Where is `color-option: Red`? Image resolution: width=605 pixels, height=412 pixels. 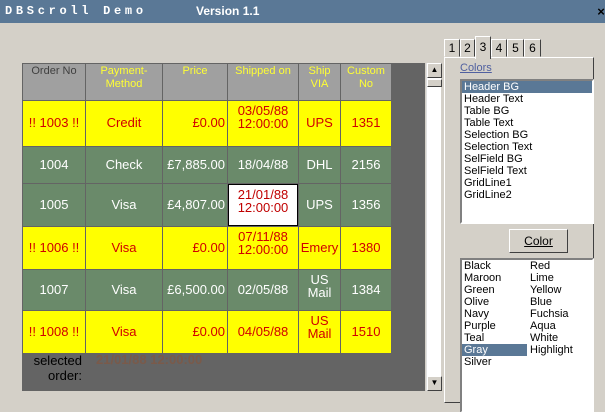 color-option: Red is located at coordinates (560, 266).